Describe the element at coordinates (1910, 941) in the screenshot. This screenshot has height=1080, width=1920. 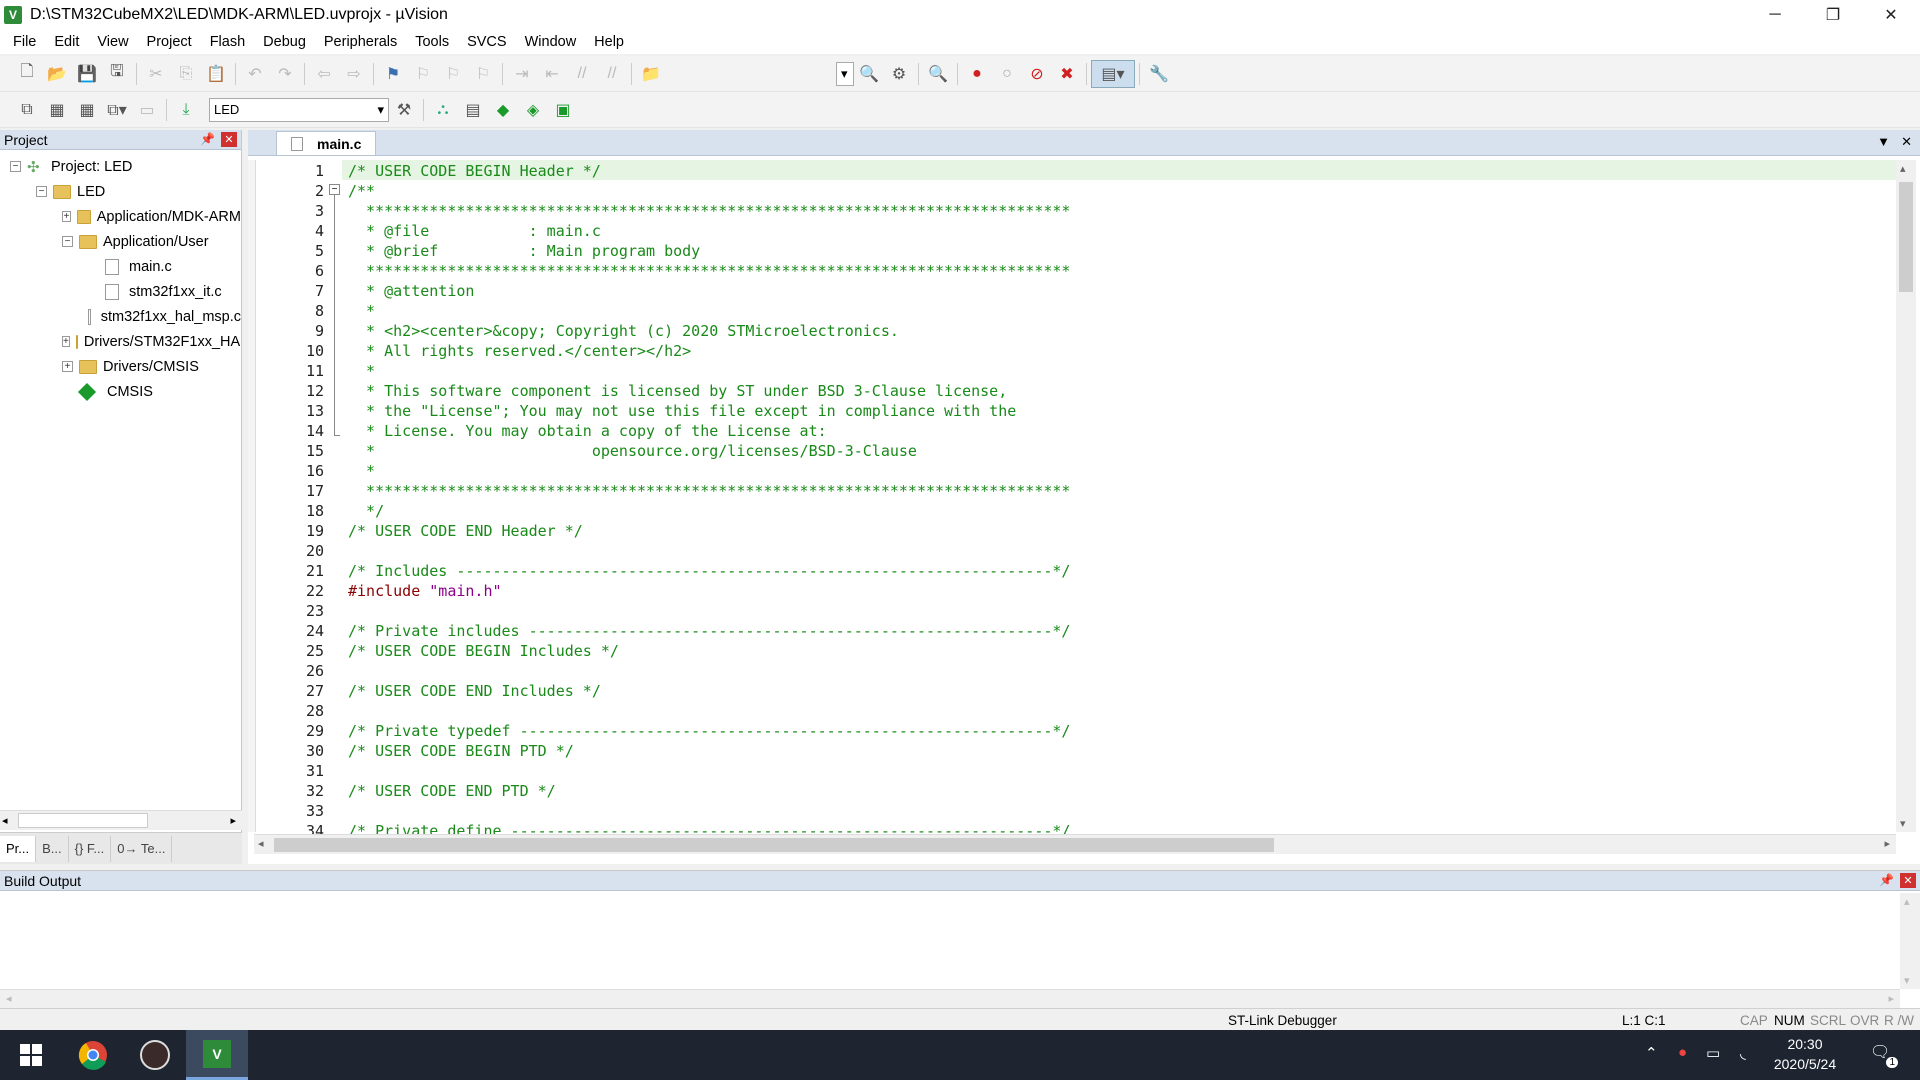
I see `build-vscrollbar: ▴ ▾` at that location.